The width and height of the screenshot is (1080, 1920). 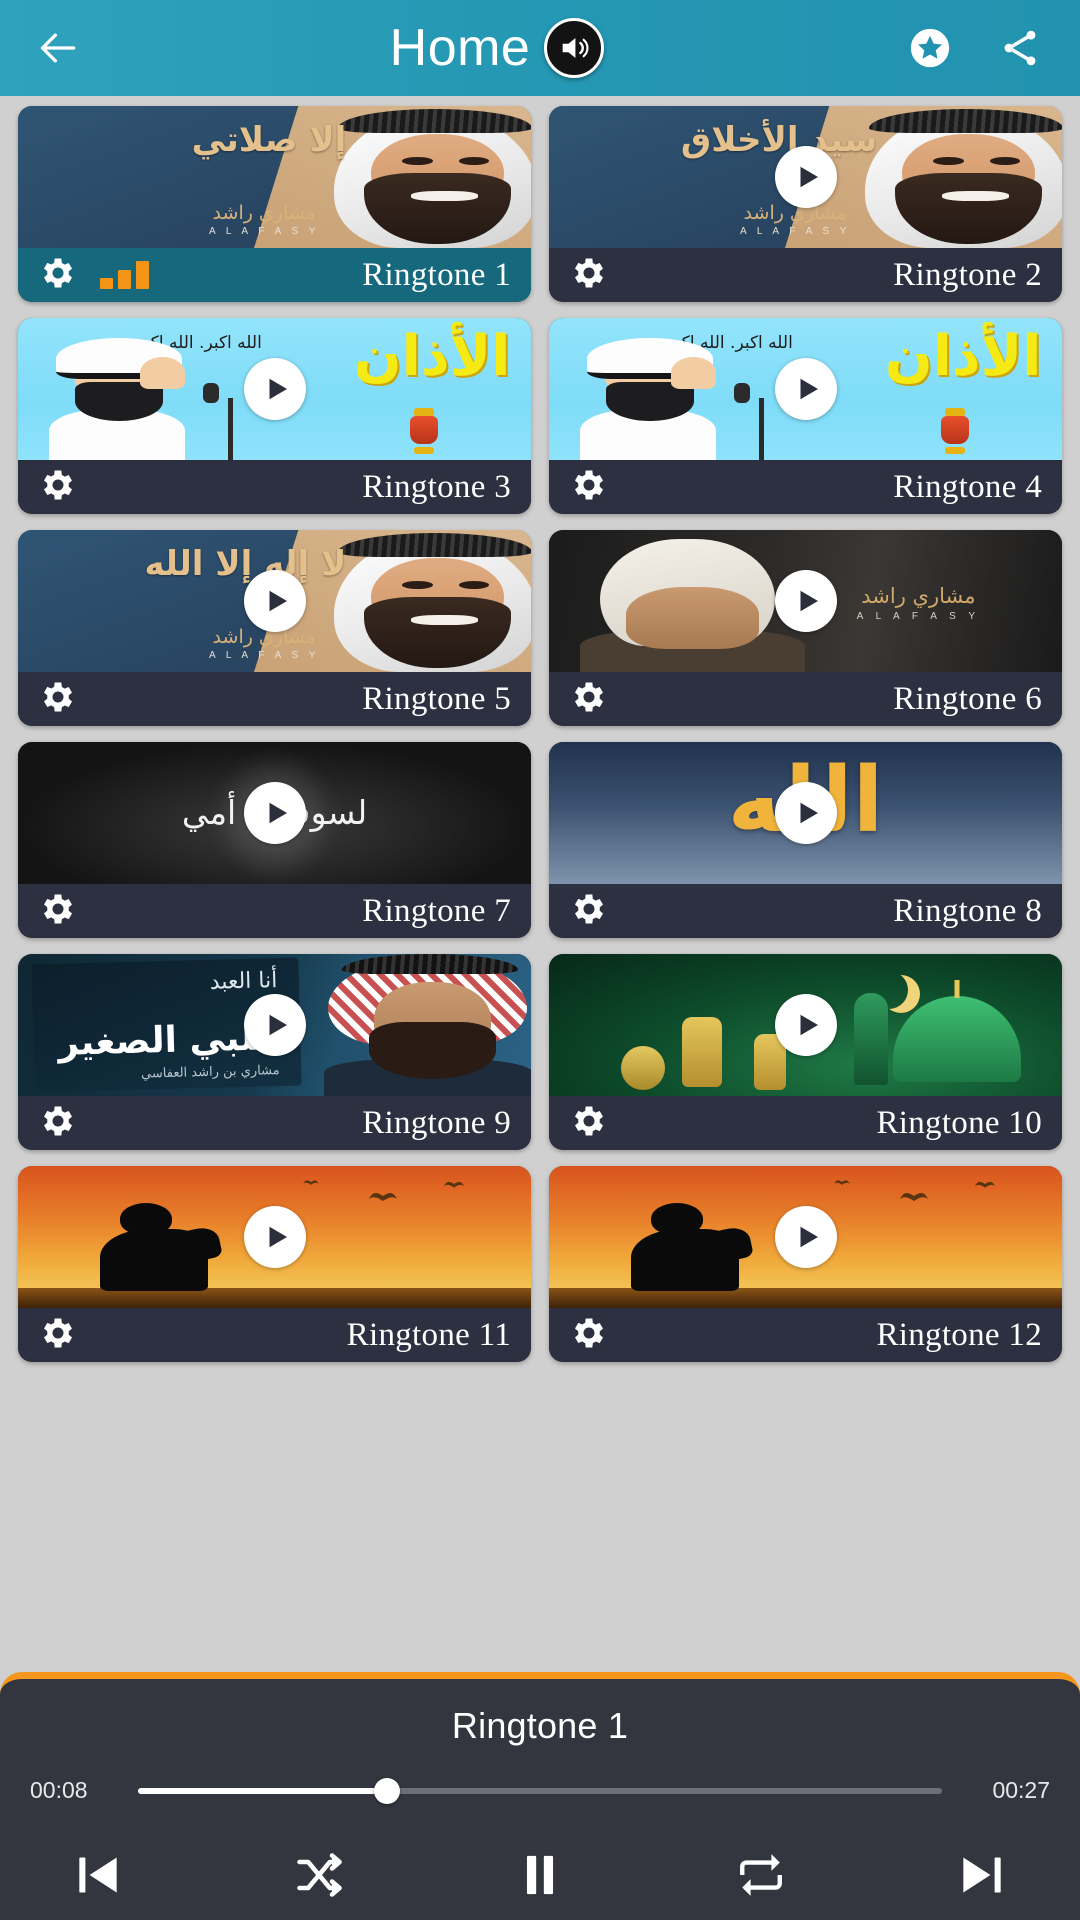 I want to click on repeat-icon, so click(x=761, y=1875).